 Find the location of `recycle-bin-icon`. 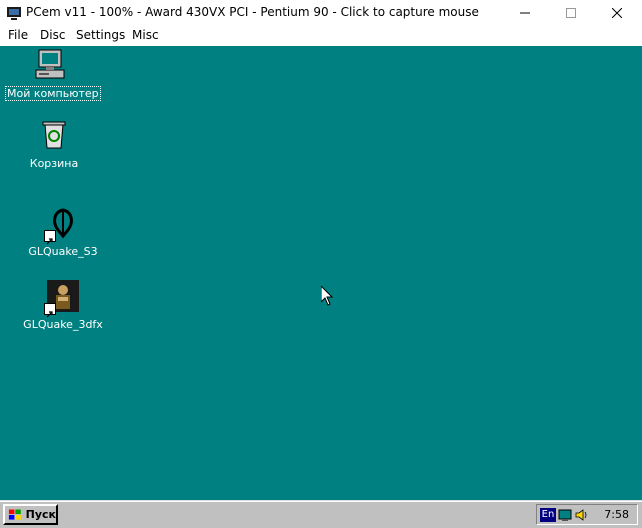

recycle-bin-icon is located at coordinates (54, 135).